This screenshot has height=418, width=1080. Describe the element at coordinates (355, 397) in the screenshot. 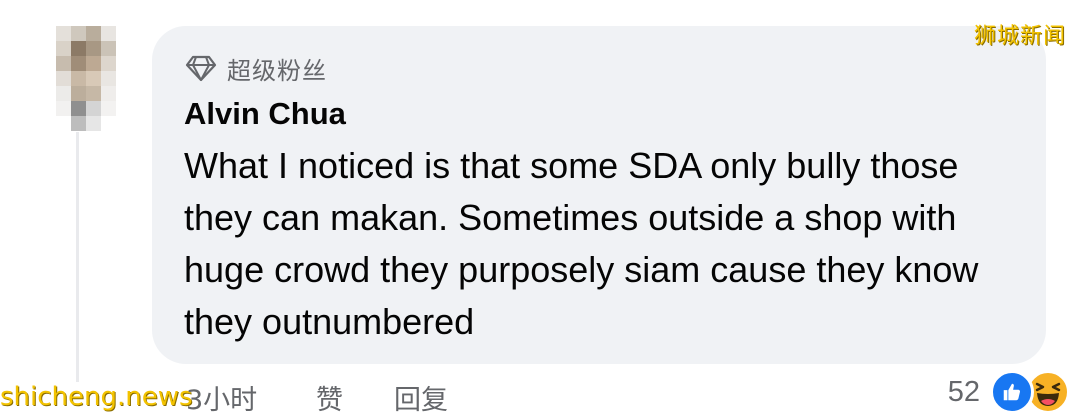

I see `like-button: 赞` at that location.